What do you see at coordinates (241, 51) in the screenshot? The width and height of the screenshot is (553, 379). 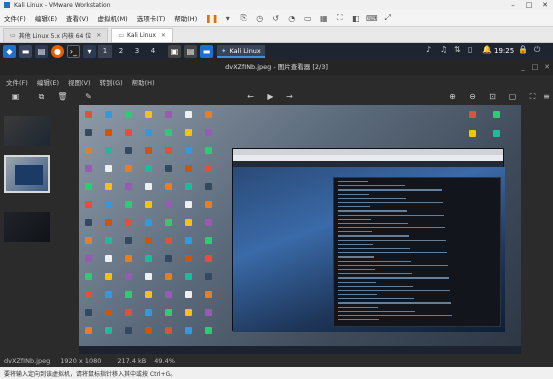 I see `taskbar-item-kali: ✦ Kali Linux` at bounding box center [241, 51].